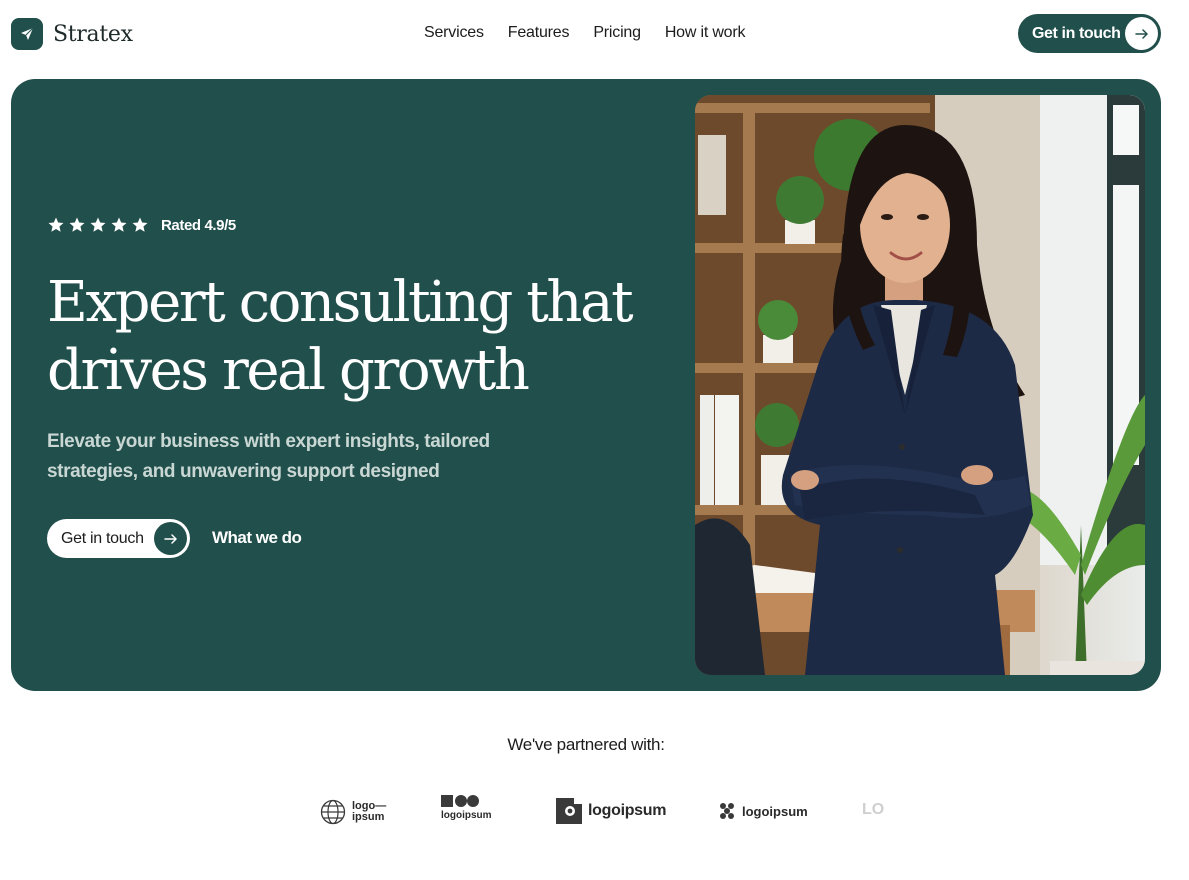 The height and width of the screenshot is (880, 1189). What do you see at coordinates (93, 34) in the screenshot?
I see `brand-name: Stratex` at bounding box center [93, 34].